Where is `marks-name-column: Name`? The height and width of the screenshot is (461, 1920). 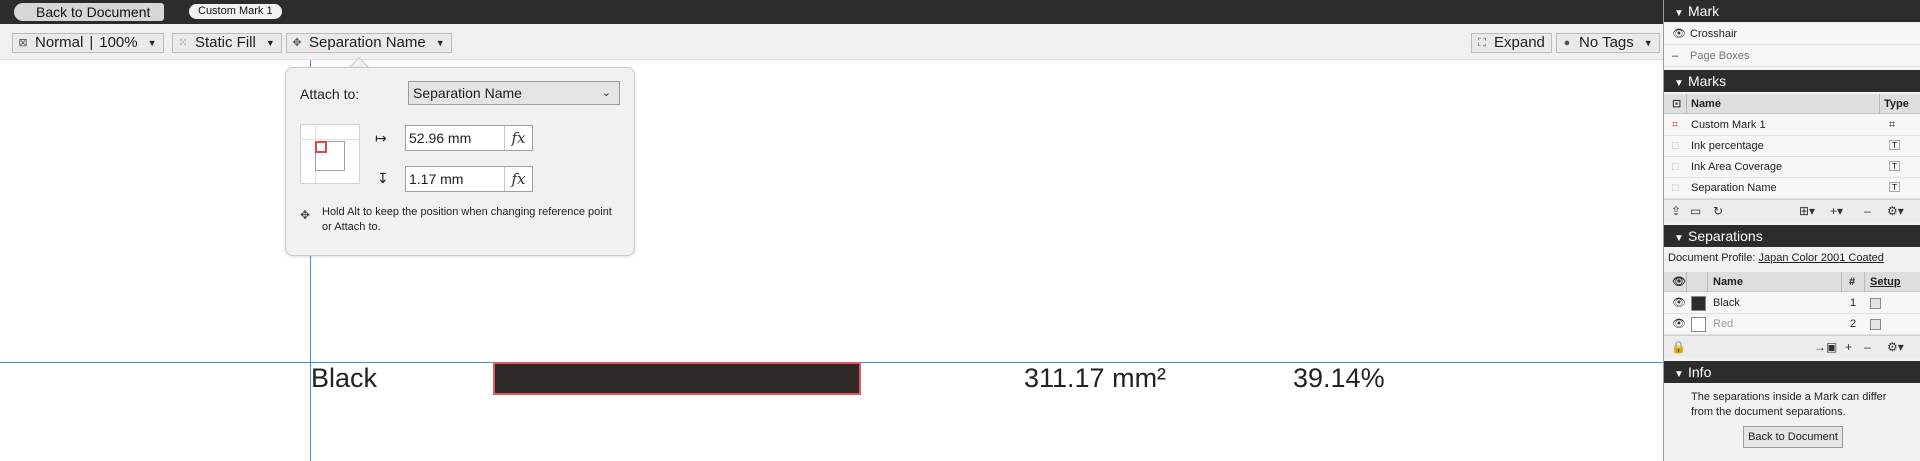
marks-name-column: Name is located at coordinates (1706, 104).